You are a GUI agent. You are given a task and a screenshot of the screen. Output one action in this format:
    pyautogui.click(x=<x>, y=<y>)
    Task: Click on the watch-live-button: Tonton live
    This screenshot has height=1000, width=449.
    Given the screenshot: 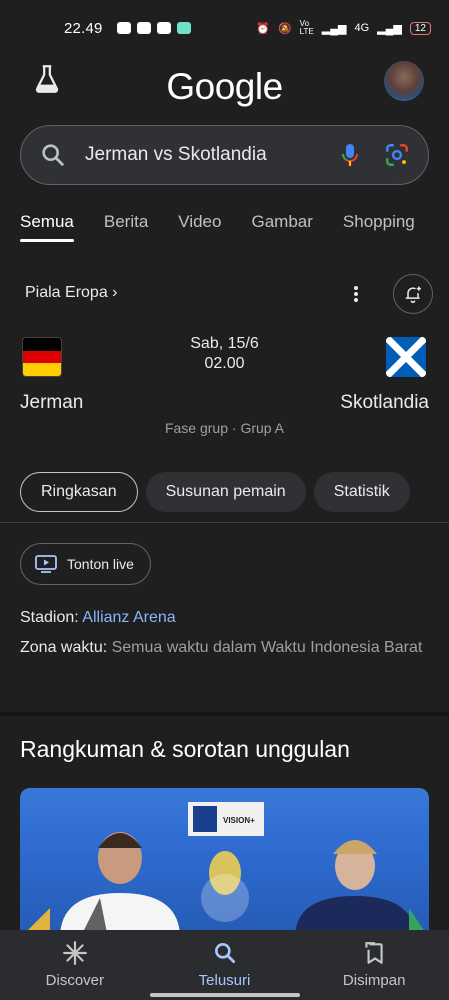 What is the action you would take?
    pyautogui.click(x=85, y=564)
    